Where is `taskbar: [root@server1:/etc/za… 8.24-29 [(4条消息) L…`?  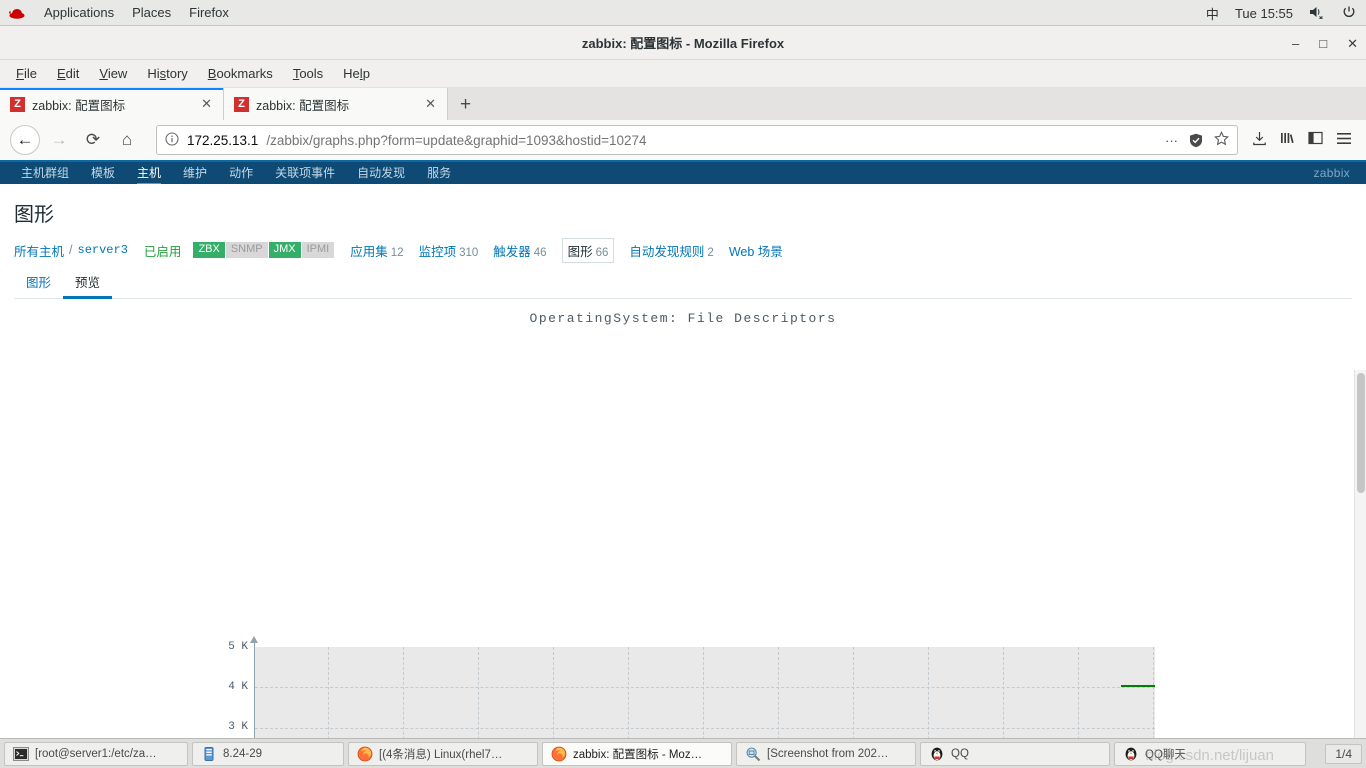 taskbar: [root@server1:/etc/za… 8.24-29 [(4条消息) L… is located at coordinates (683, 753).